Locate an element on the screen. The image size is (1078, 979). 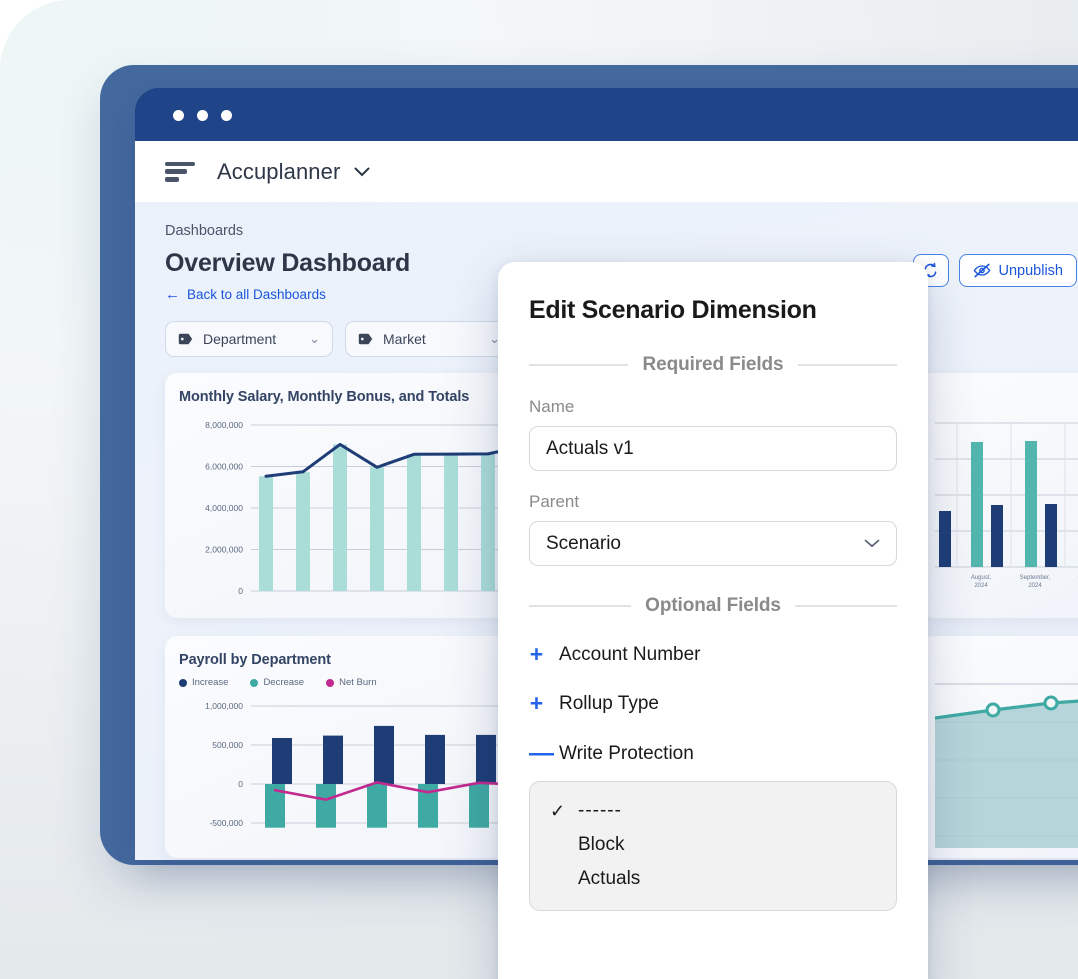
option-label: ------ is located at coordinates (600, 810).